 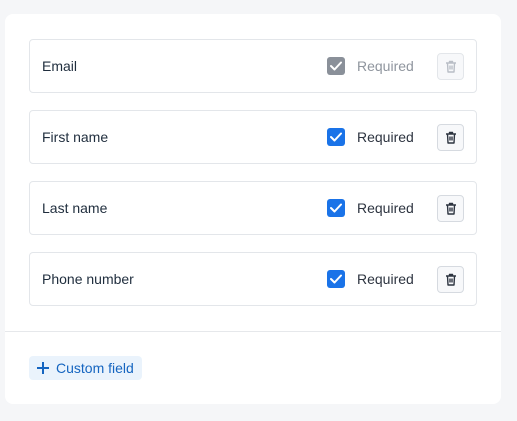 What do you see at coordinates (253, 137) in the screenshot?
I see `field-row-first-name: First name Required` at bounding box center [253, 137].